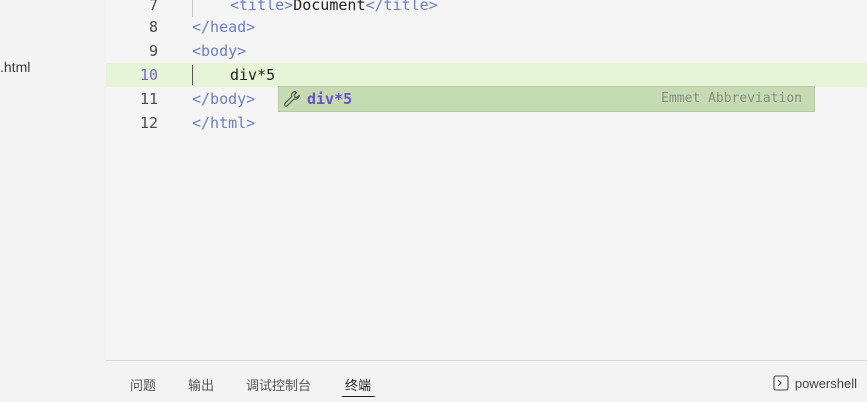  I want to click on tab-problems: 问题, so click(143, 384).